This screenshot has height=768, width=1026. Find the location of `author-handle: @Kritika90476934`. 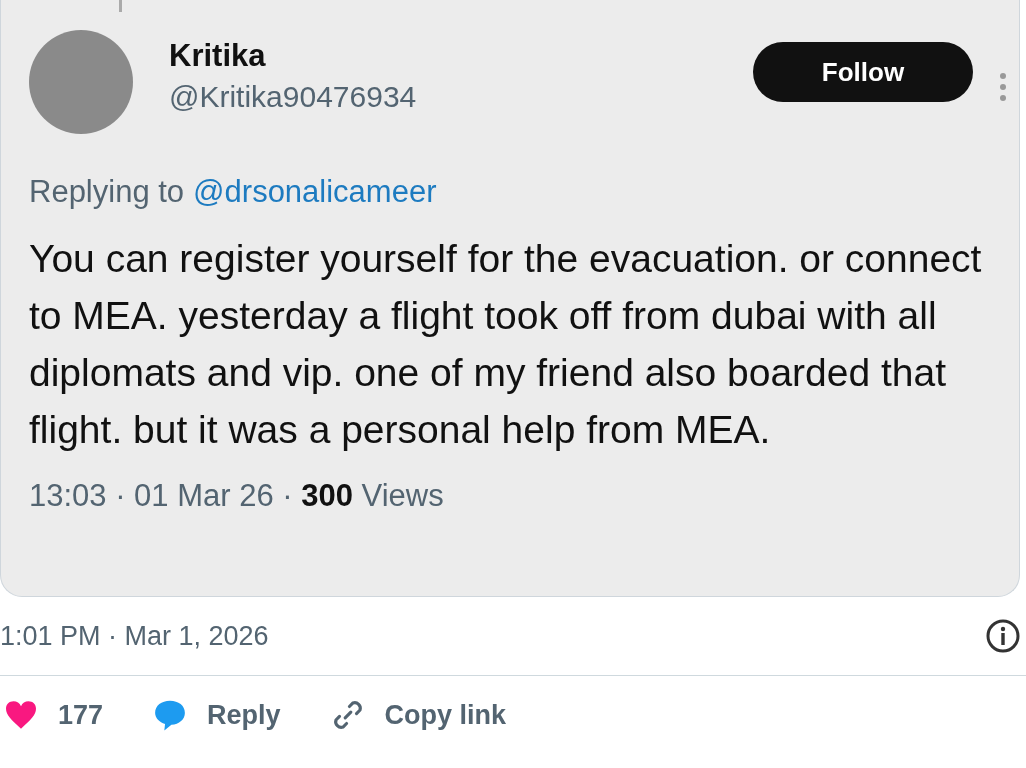

author-handle: @Kritika90476934 is located at coordinates (293, 97).